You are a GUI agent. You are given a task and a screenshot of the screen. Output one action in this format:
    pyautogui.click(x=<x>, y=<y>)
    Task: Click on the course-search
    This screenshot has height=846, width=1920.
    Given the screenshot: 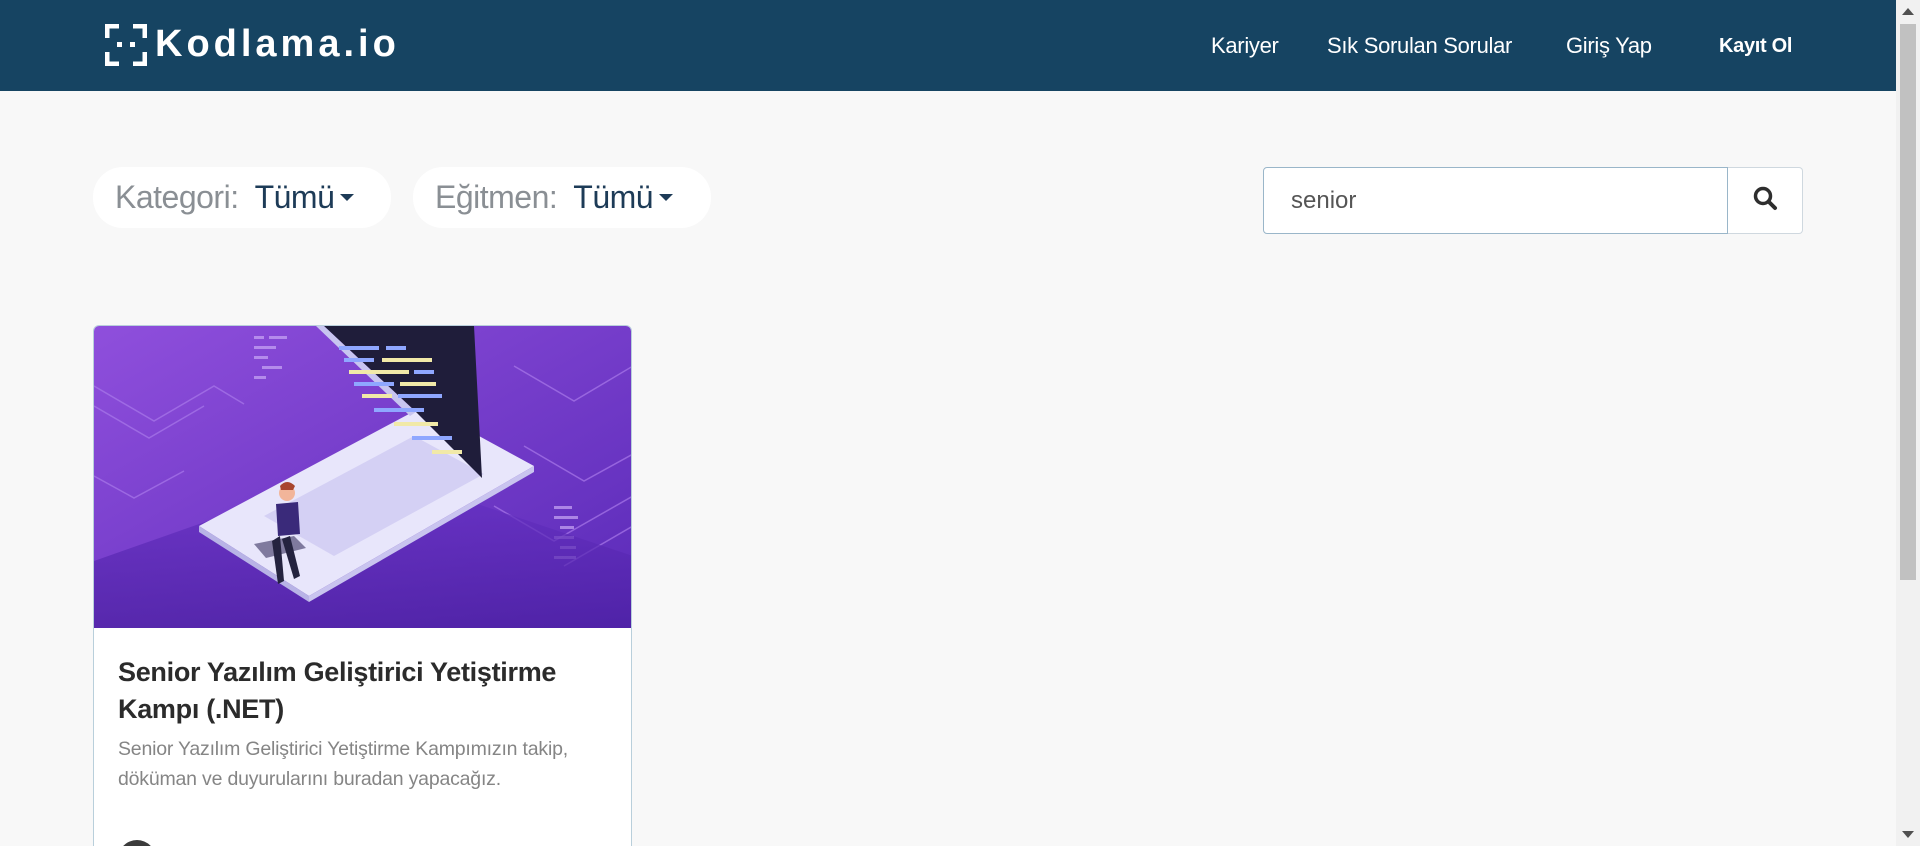 What is the action you would take?
    pyautogui.click(x=1533, y=200)
    